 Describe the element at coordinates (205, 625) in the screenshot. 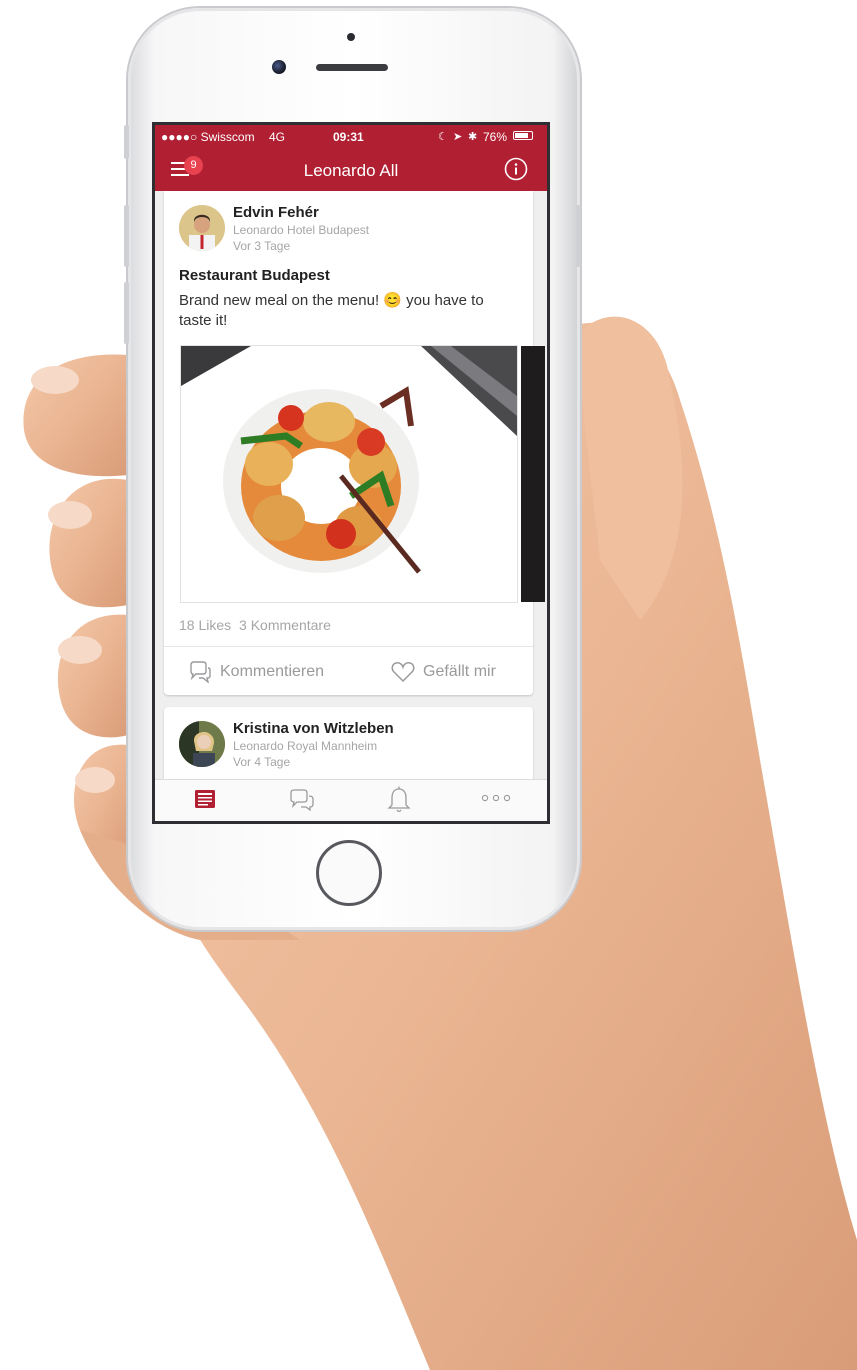

I see `likes-count: 18 Likes` at that location.